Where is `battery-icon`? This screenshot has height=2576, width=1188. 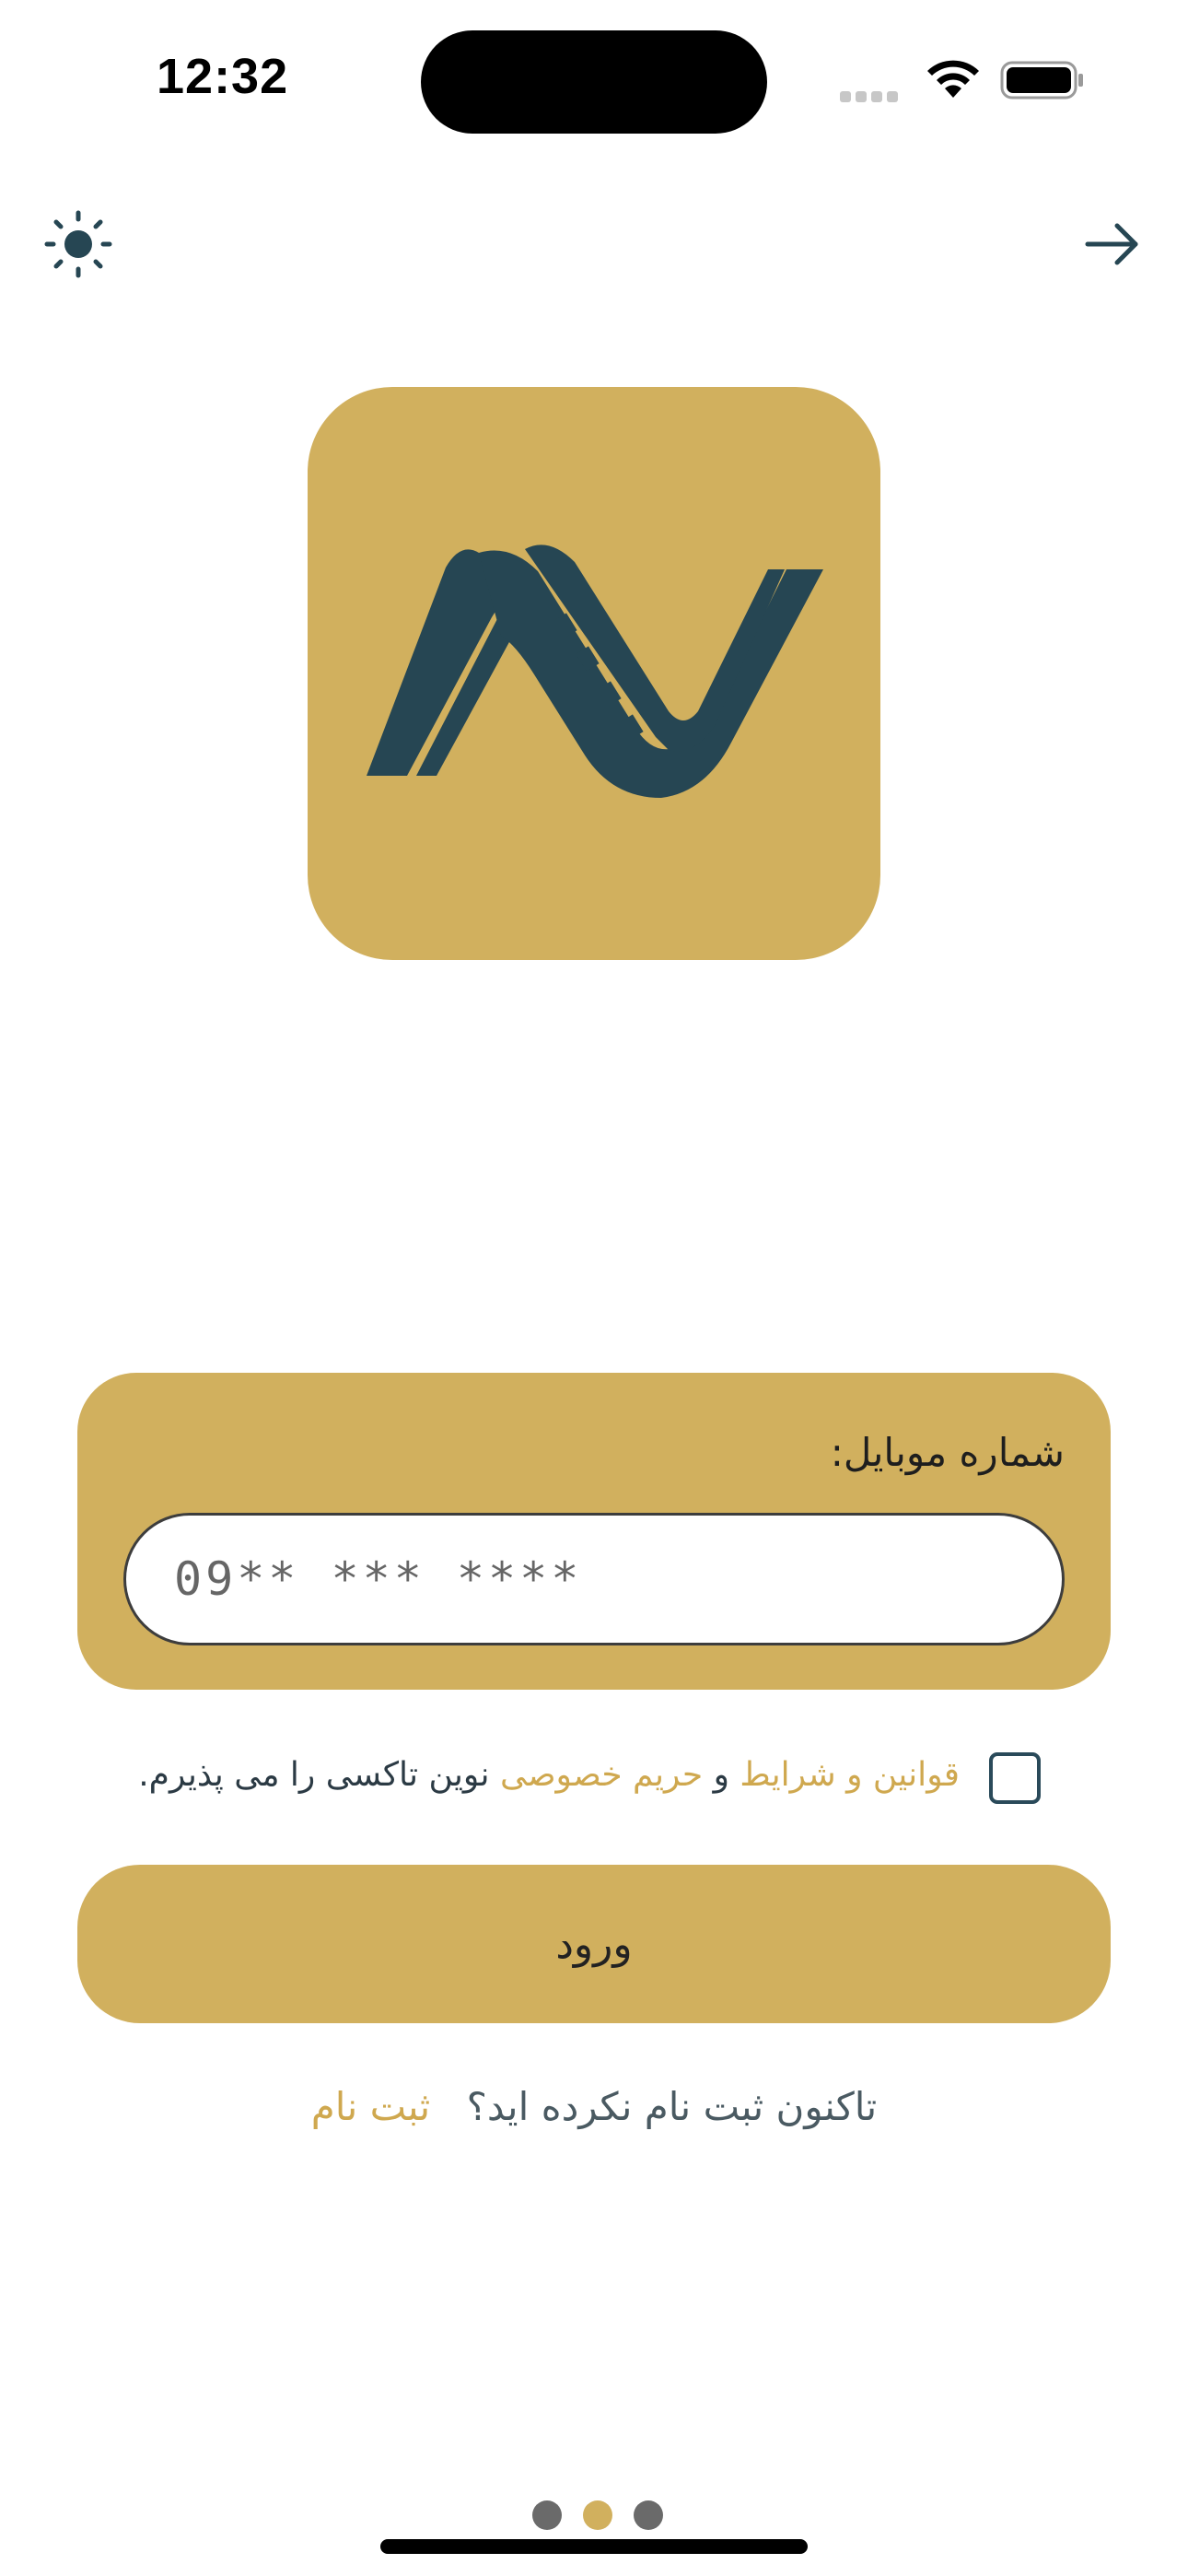 battery-icon is located at coordinates (1041, 80).